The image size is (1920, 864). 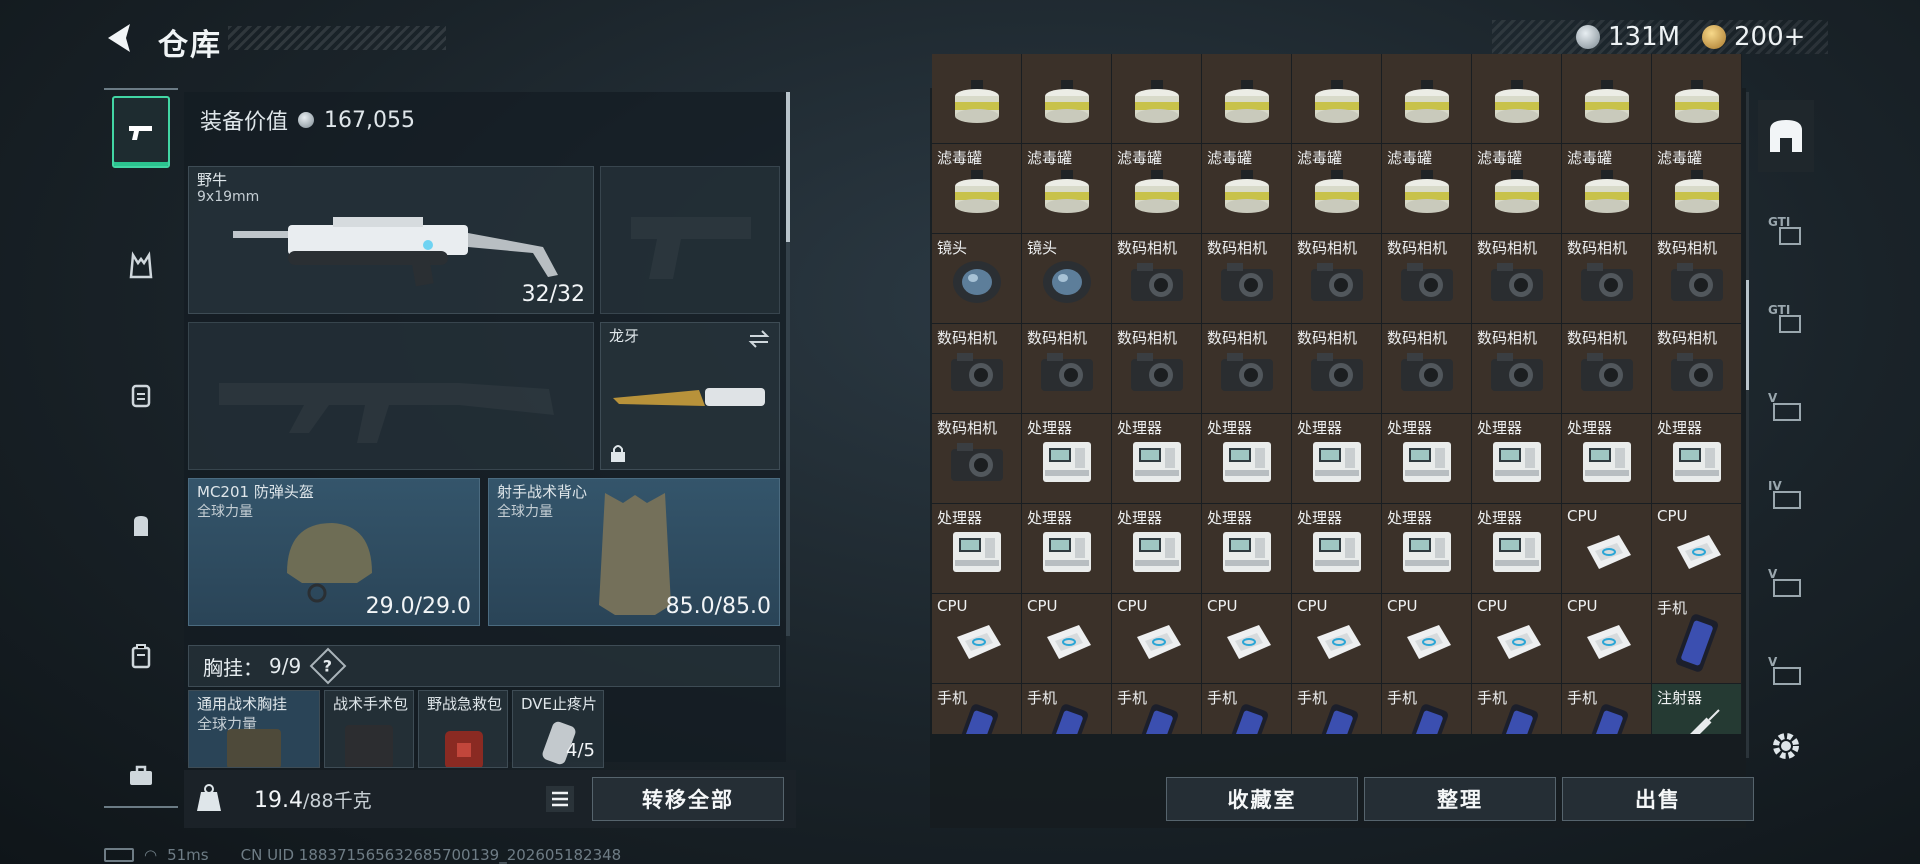 I want to click on inventory-scrollbar, so click(x=1747, y=425).